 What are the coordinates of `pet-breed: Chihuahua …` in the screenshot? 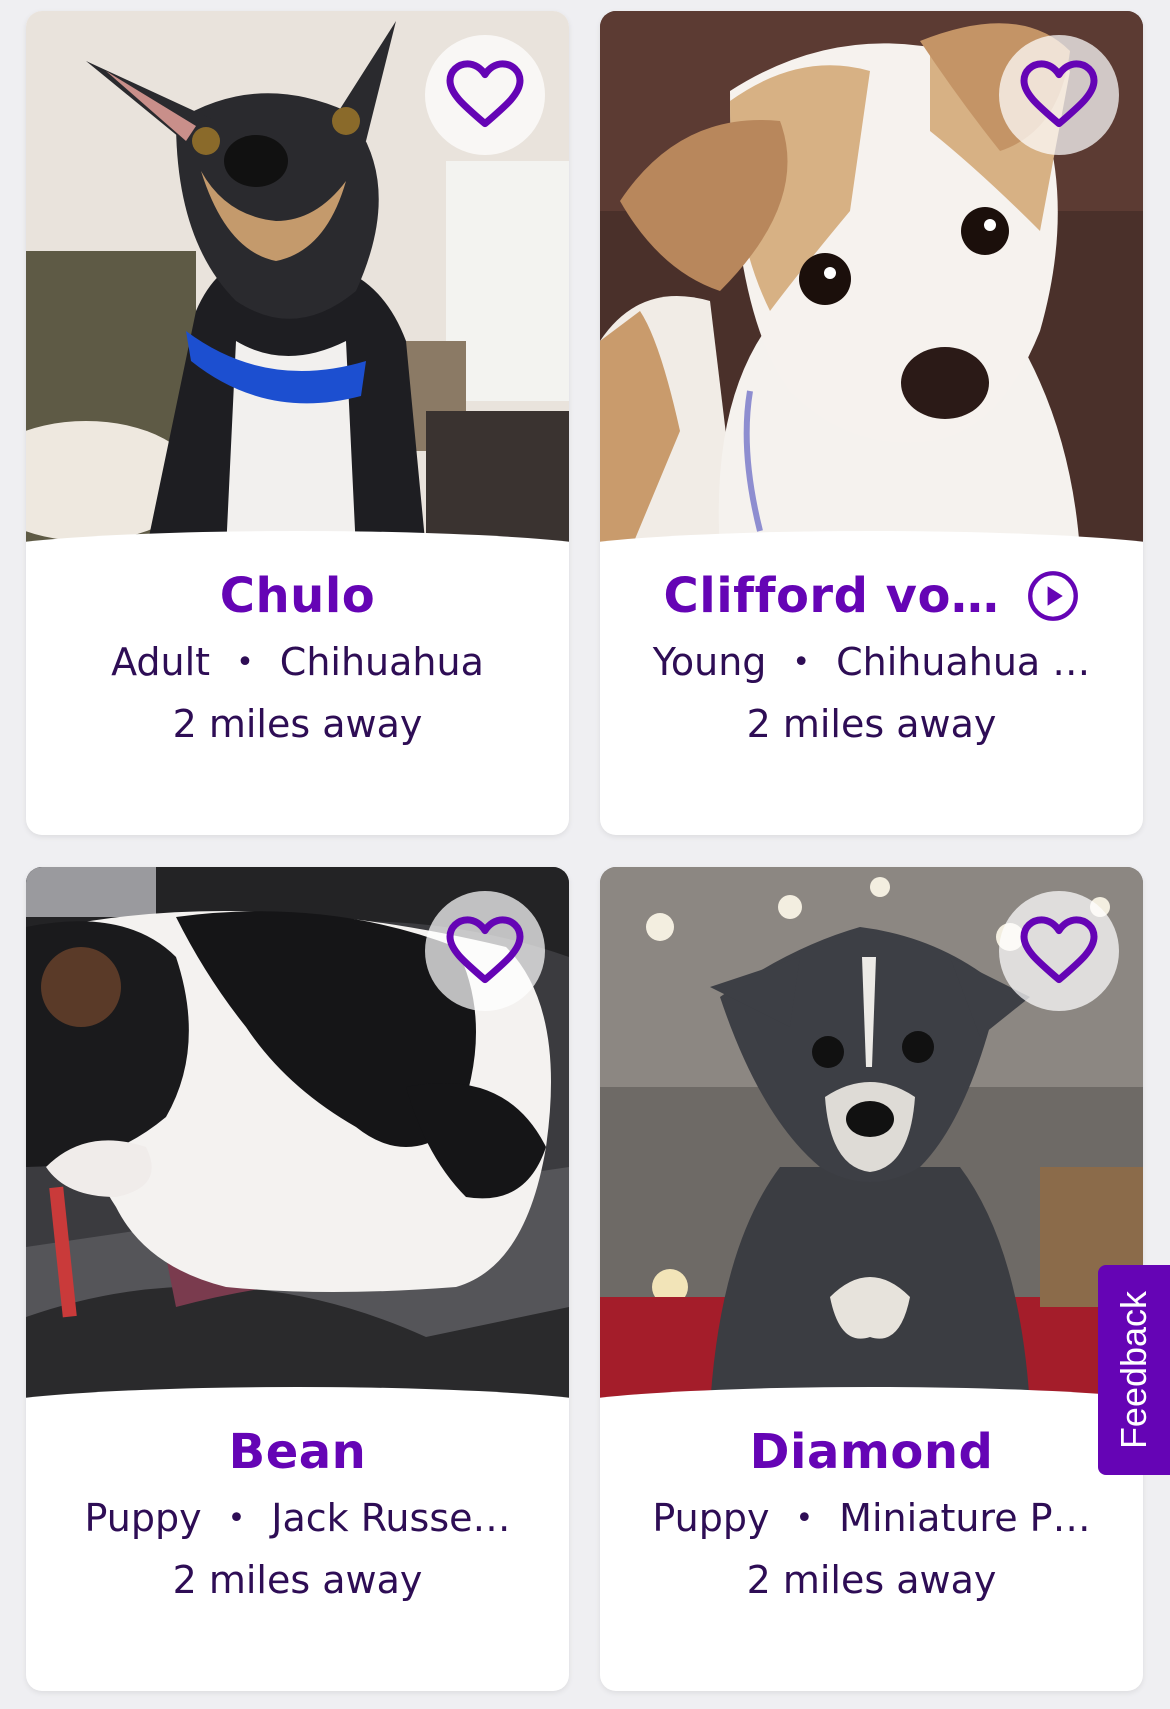 It's located at (963, 662).